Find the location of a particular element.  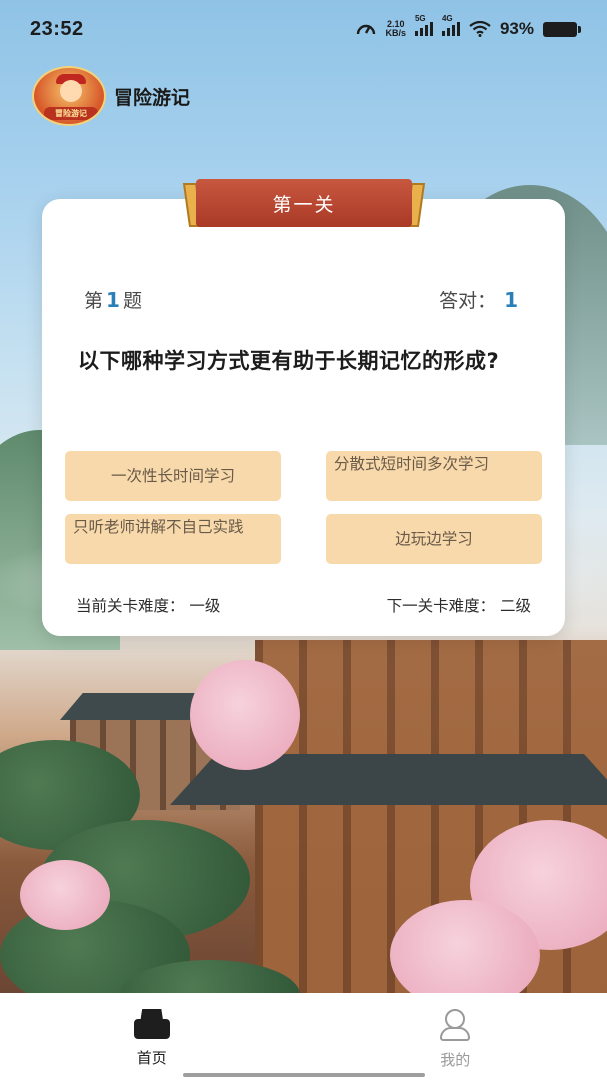

app-title: 冒险游记 is located at coordinates (152, 97).